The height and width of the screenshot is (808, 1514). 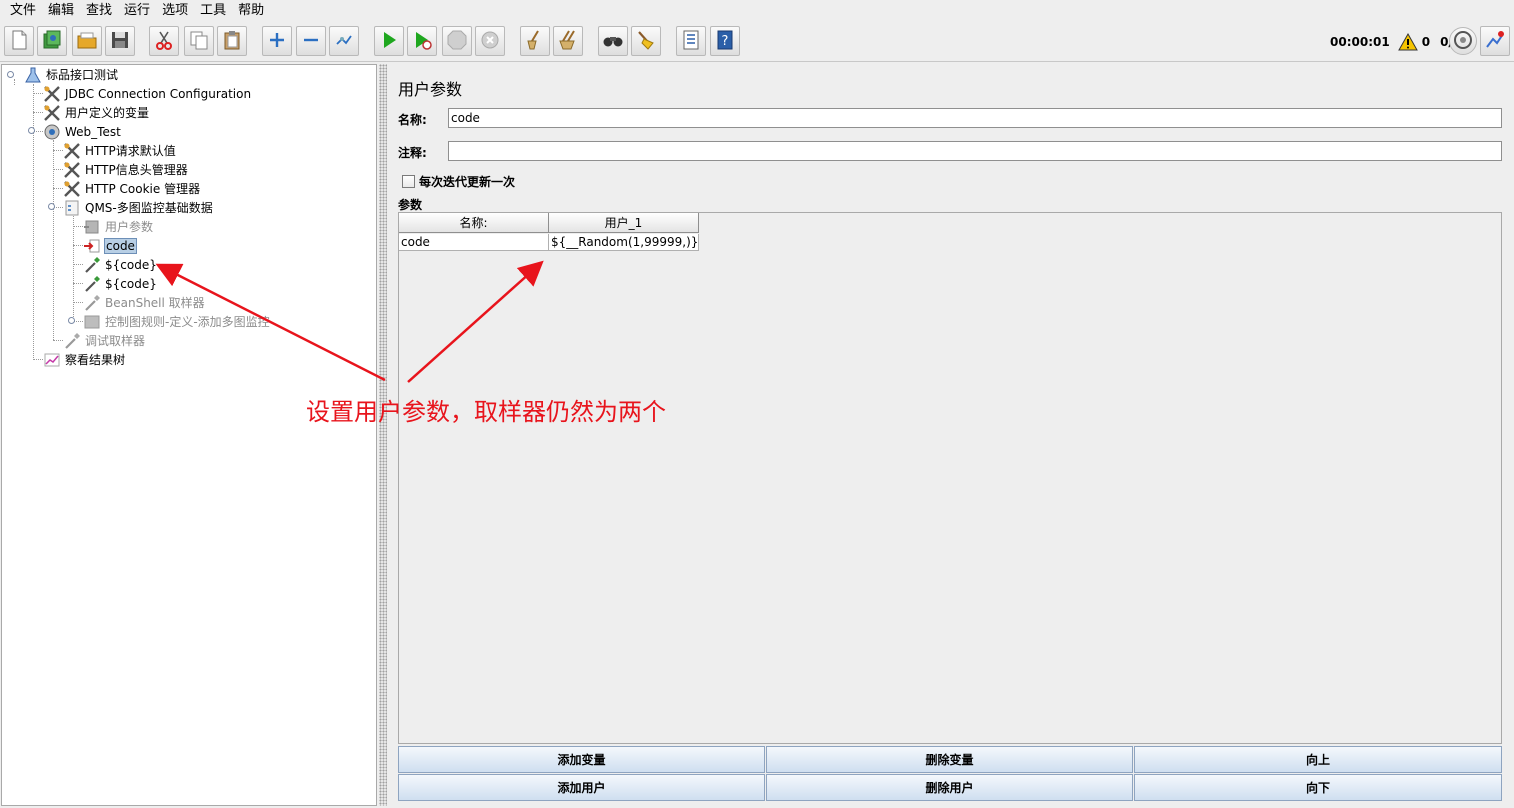 I want to click on tree-node-http-cookie: HTTP Cookie 管理器, so click(x=132, y=188).